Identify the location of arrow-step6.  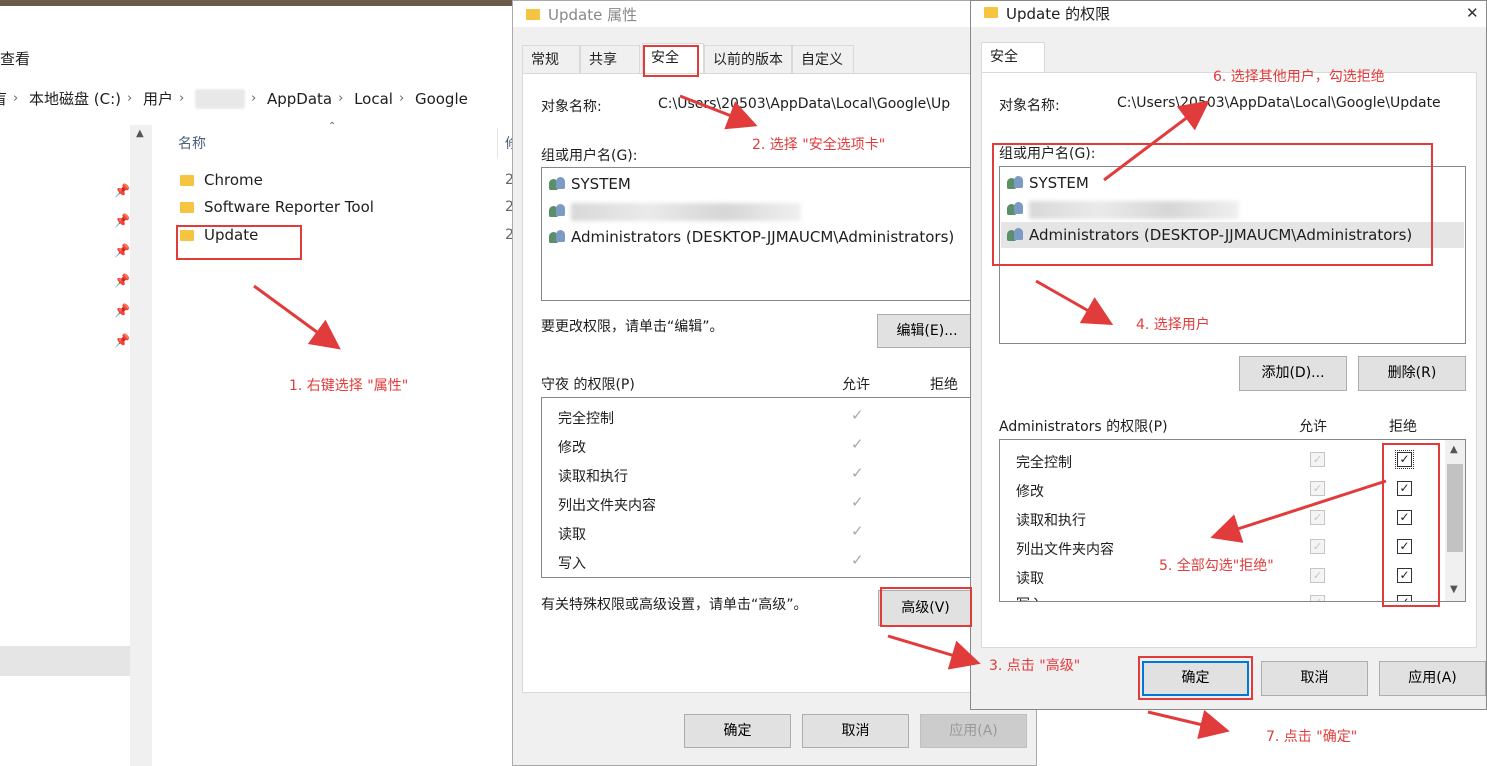
(1156, 141).